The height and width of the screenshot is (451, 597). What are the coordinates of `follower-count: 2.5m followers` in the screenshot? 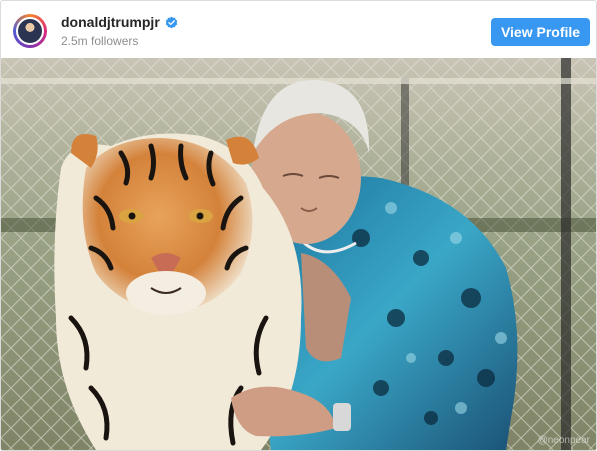 It's located at (100, 41).